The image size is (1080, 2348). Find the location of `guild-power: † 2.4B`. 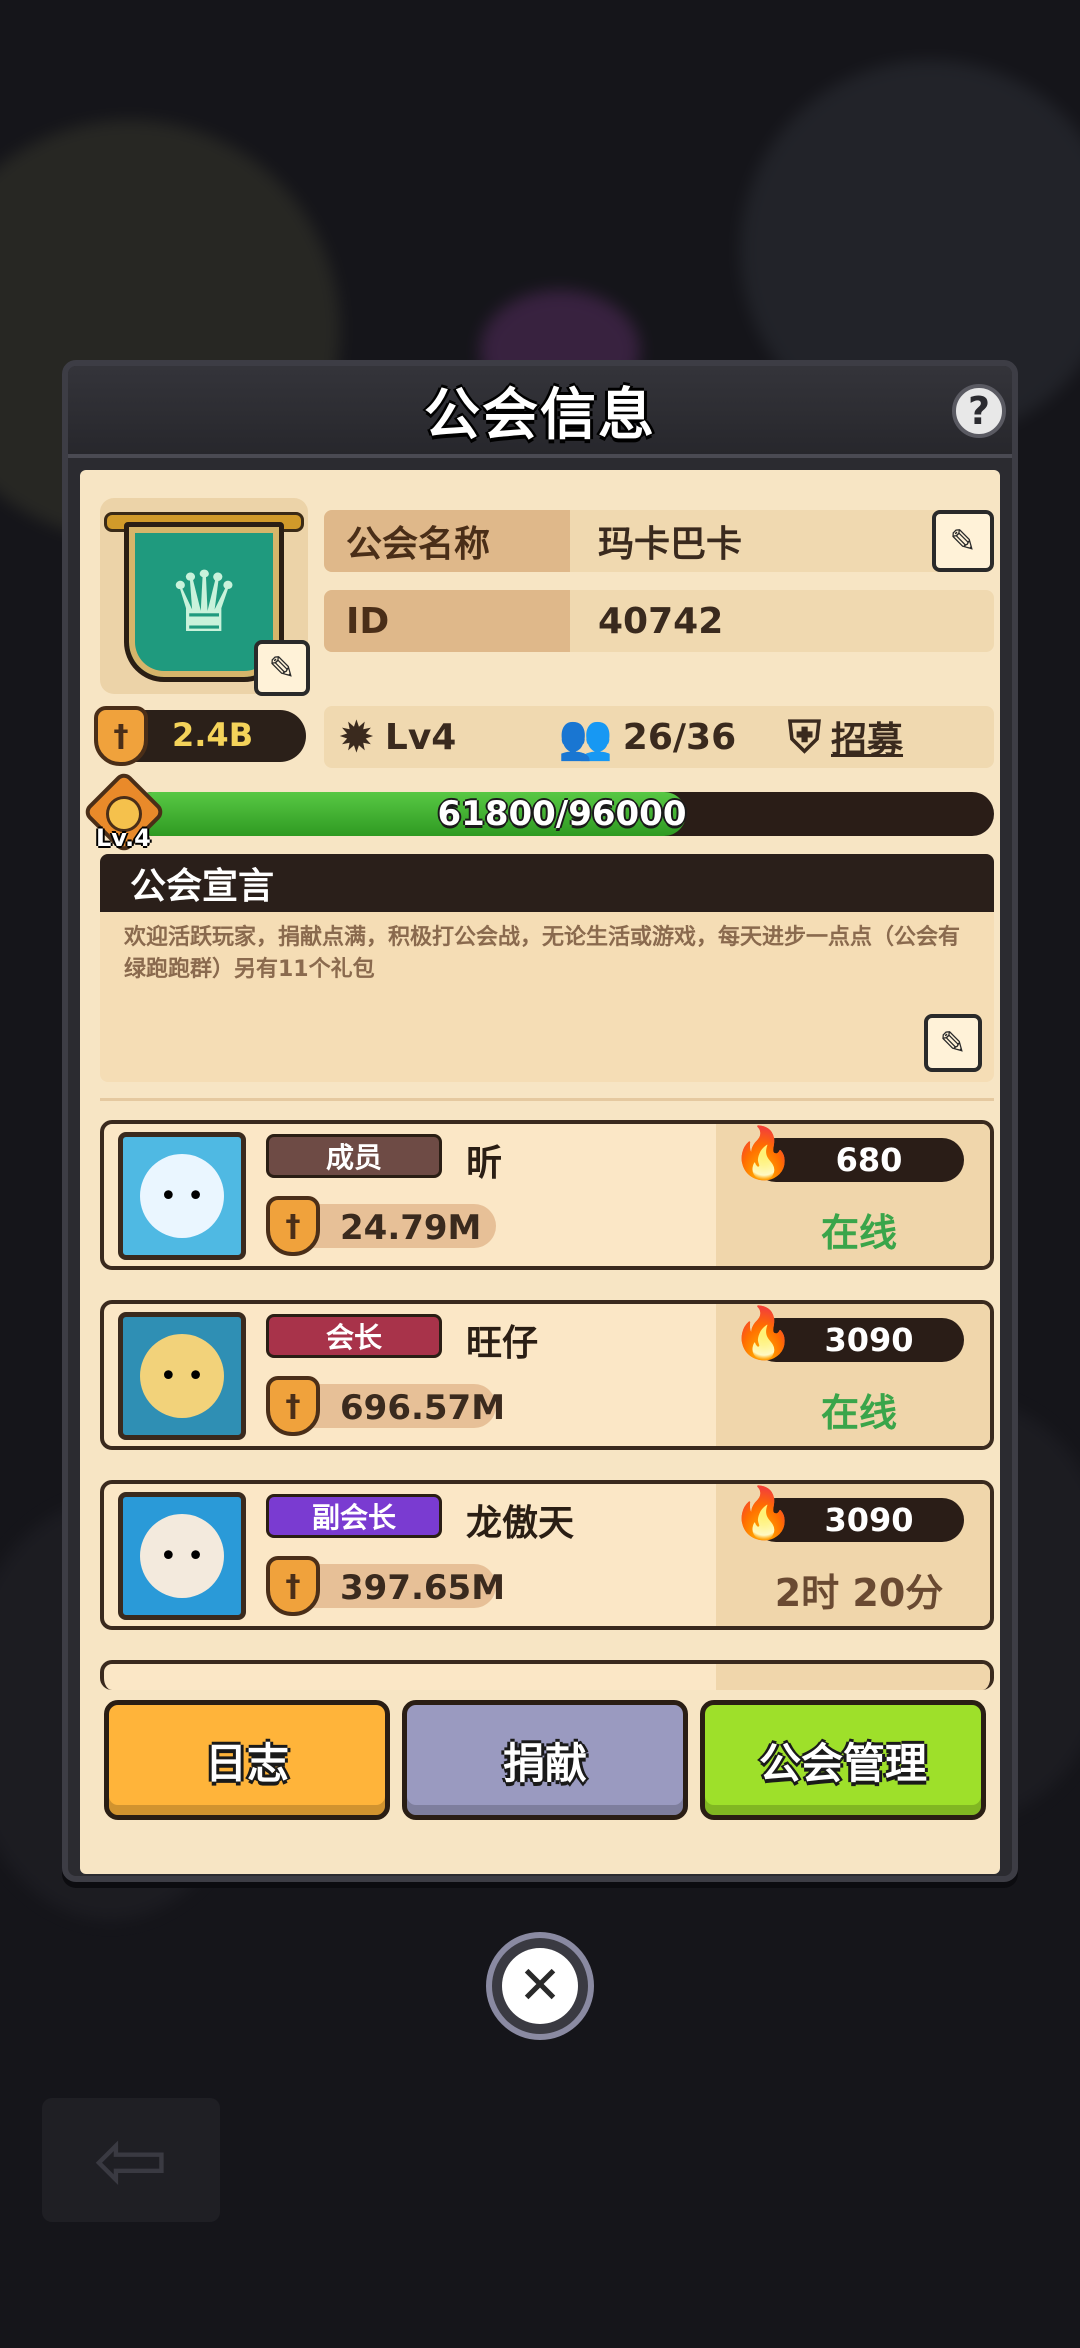

guild-power: † 2.4B is located at coordinates (200, 736).